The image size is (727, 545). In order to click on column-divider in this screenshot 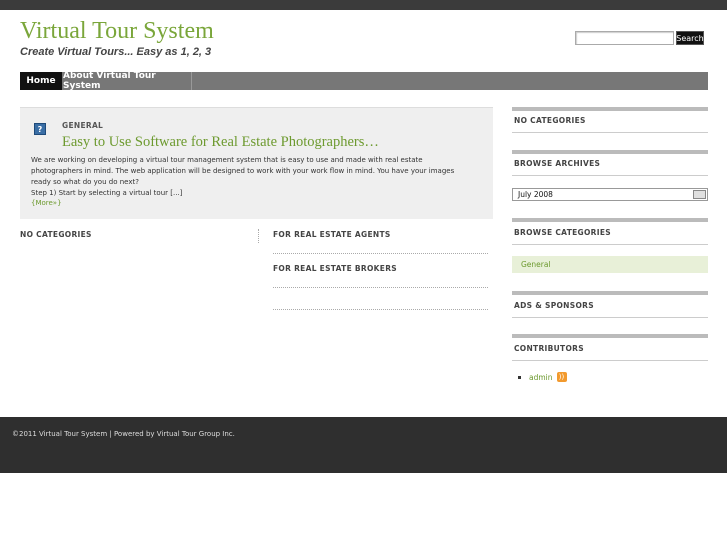, I will do `click(258, 236)`.